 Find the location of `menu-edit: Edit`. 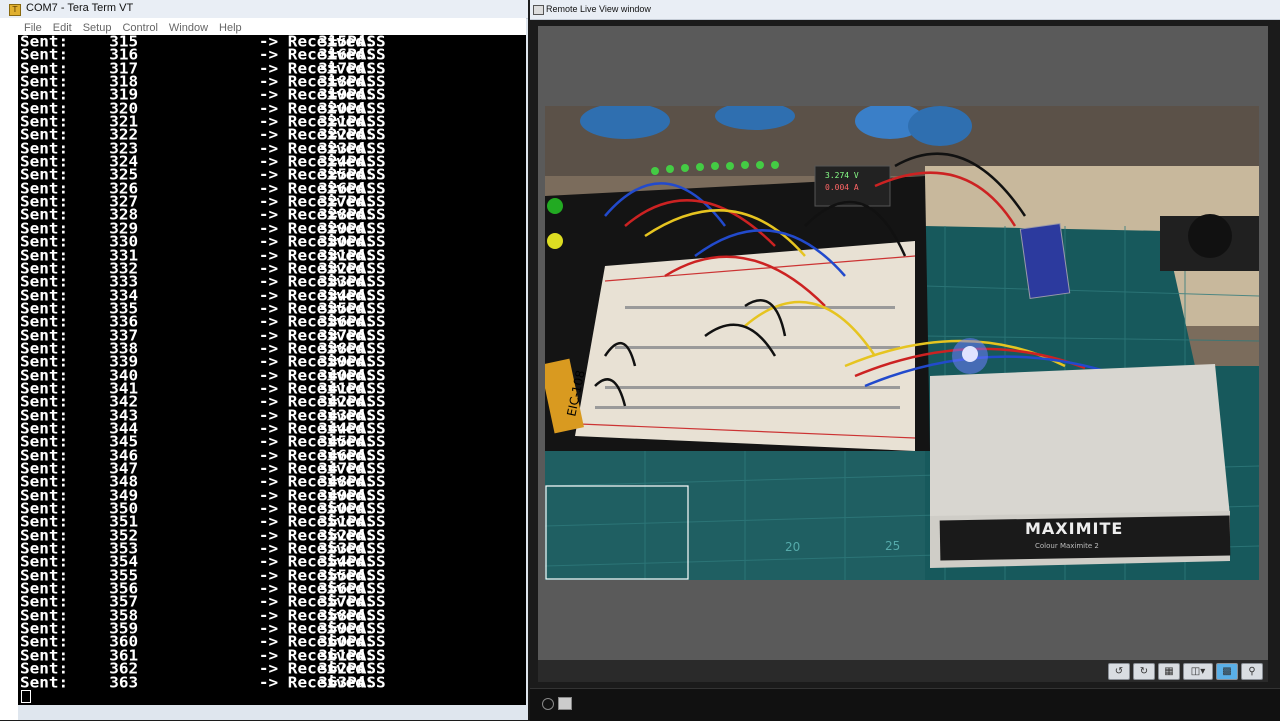

menu-edit: Edit is located at coordinates (62, 27).